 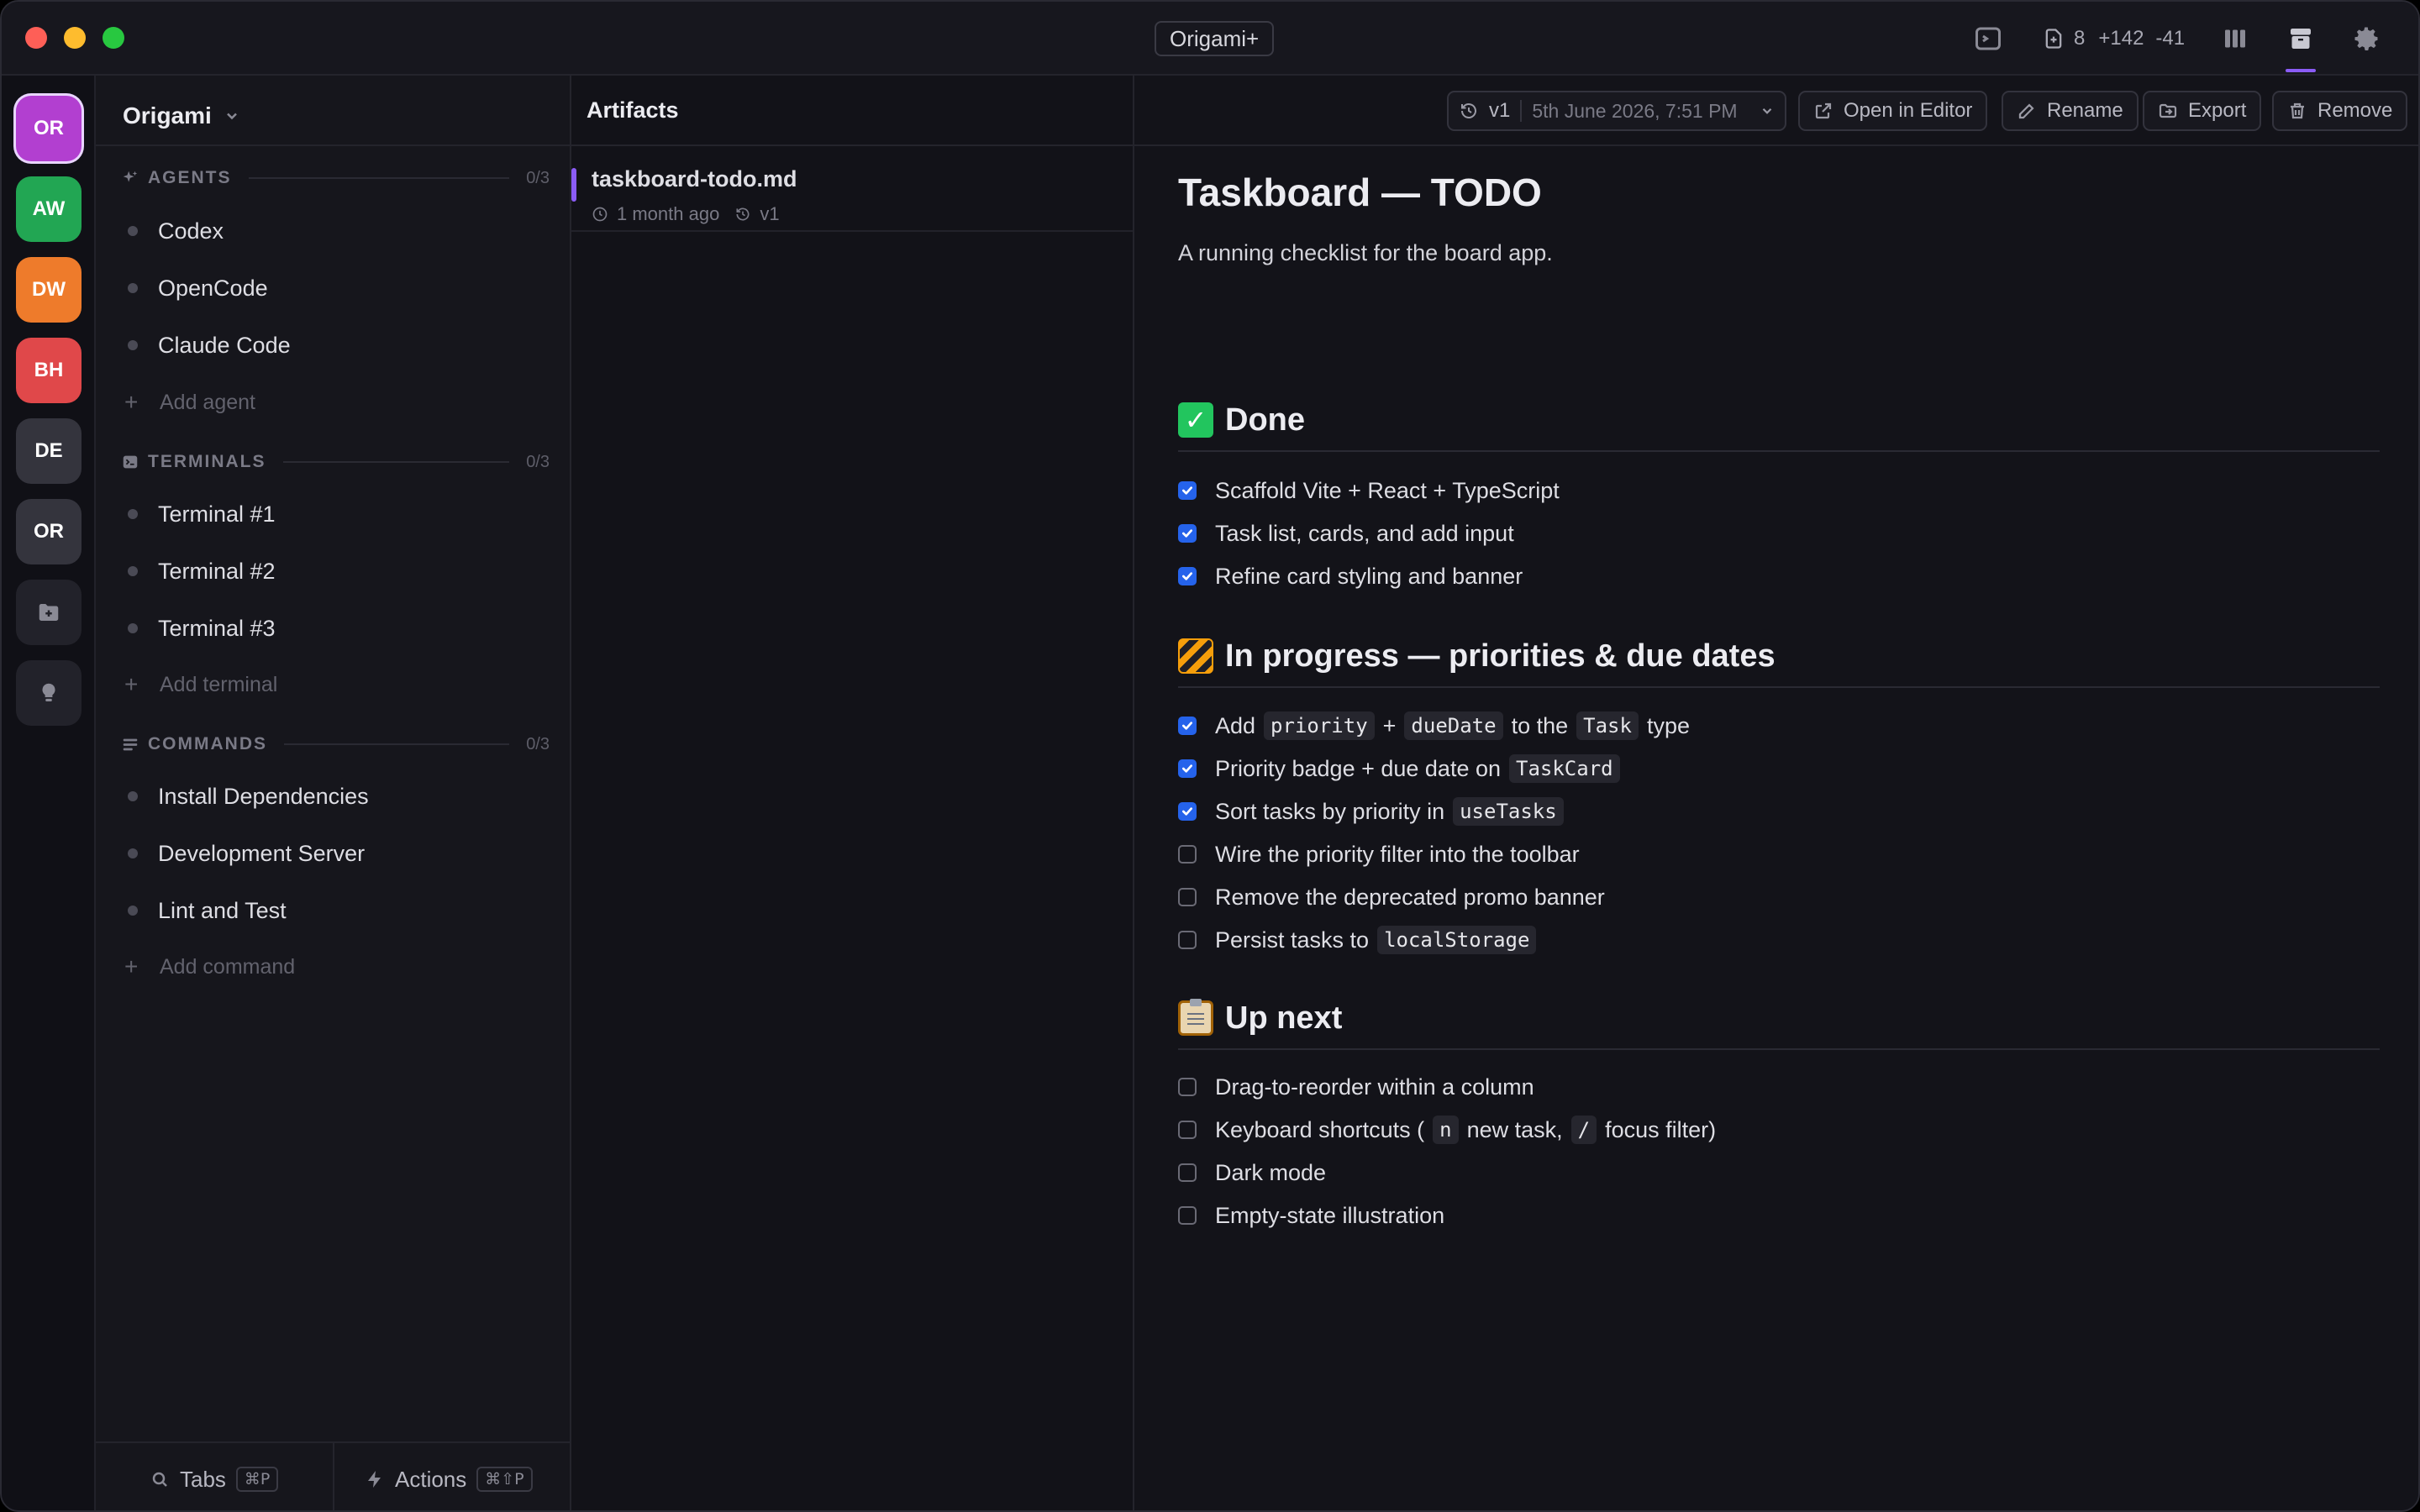 What do you see at coordinates (1360, 192) in the screenshot?
I see `document-title: Taskboard — TODO` at bounding box center [1360, 192].